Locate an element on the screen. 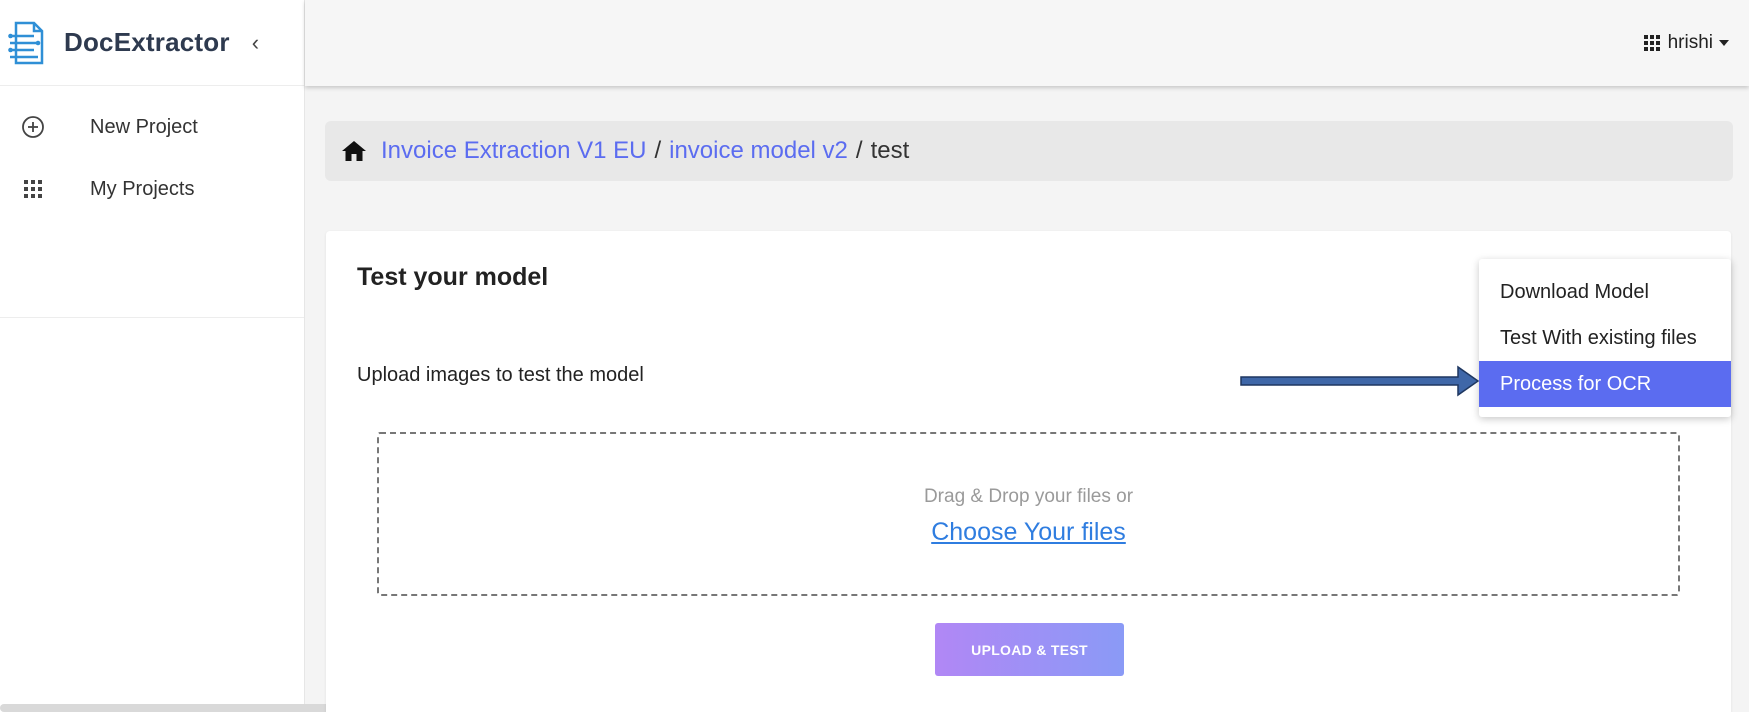 This screenshot has height=712, width=1749. sidebar-item-label: New Project is located at coordinates (144, 126).